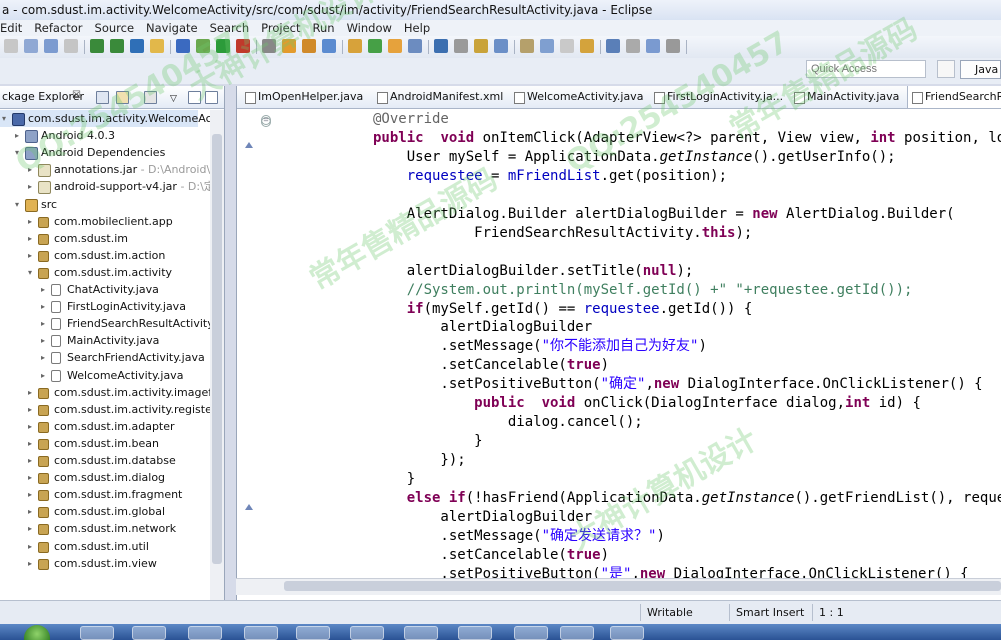 The height and width of the screenshot is (640, 1001). Describe the element at coordinates (58, 28) in the screenshot. I see `menu-item-refactor: Refactor` at that location.